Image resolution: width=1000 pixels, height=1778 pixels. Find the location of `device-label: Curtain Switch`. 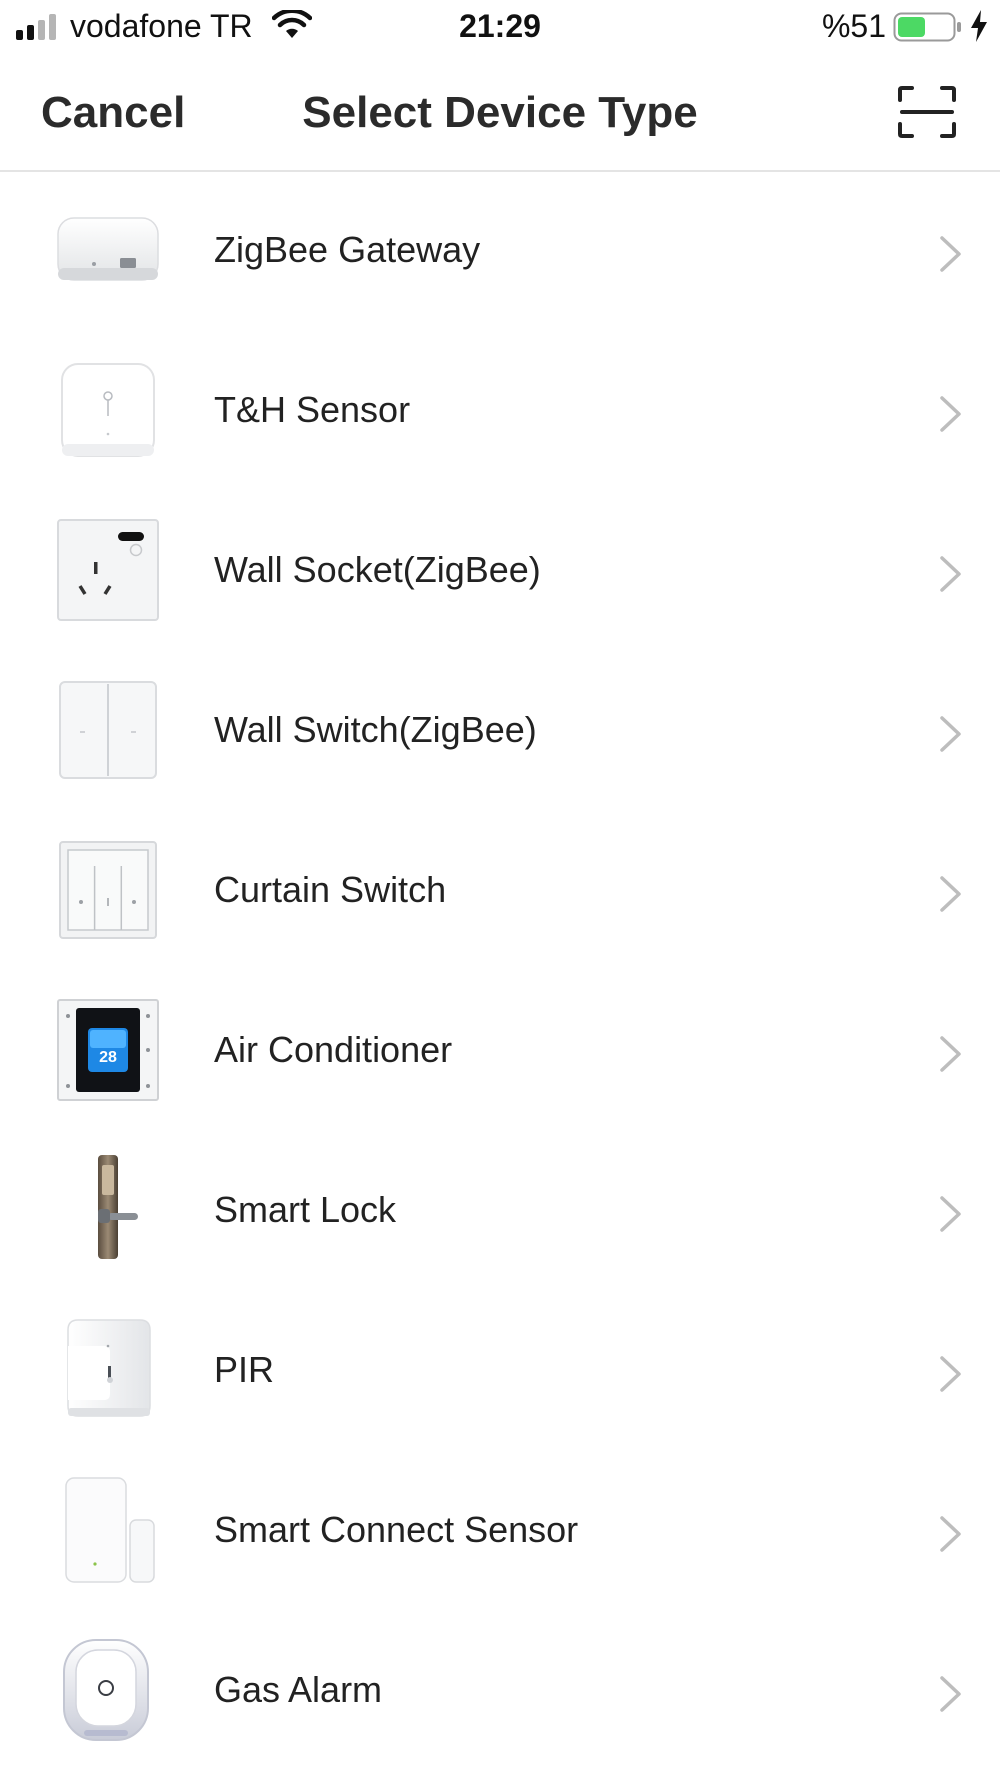

device-label: Curtain Switch is located at coordinates (330, 889).